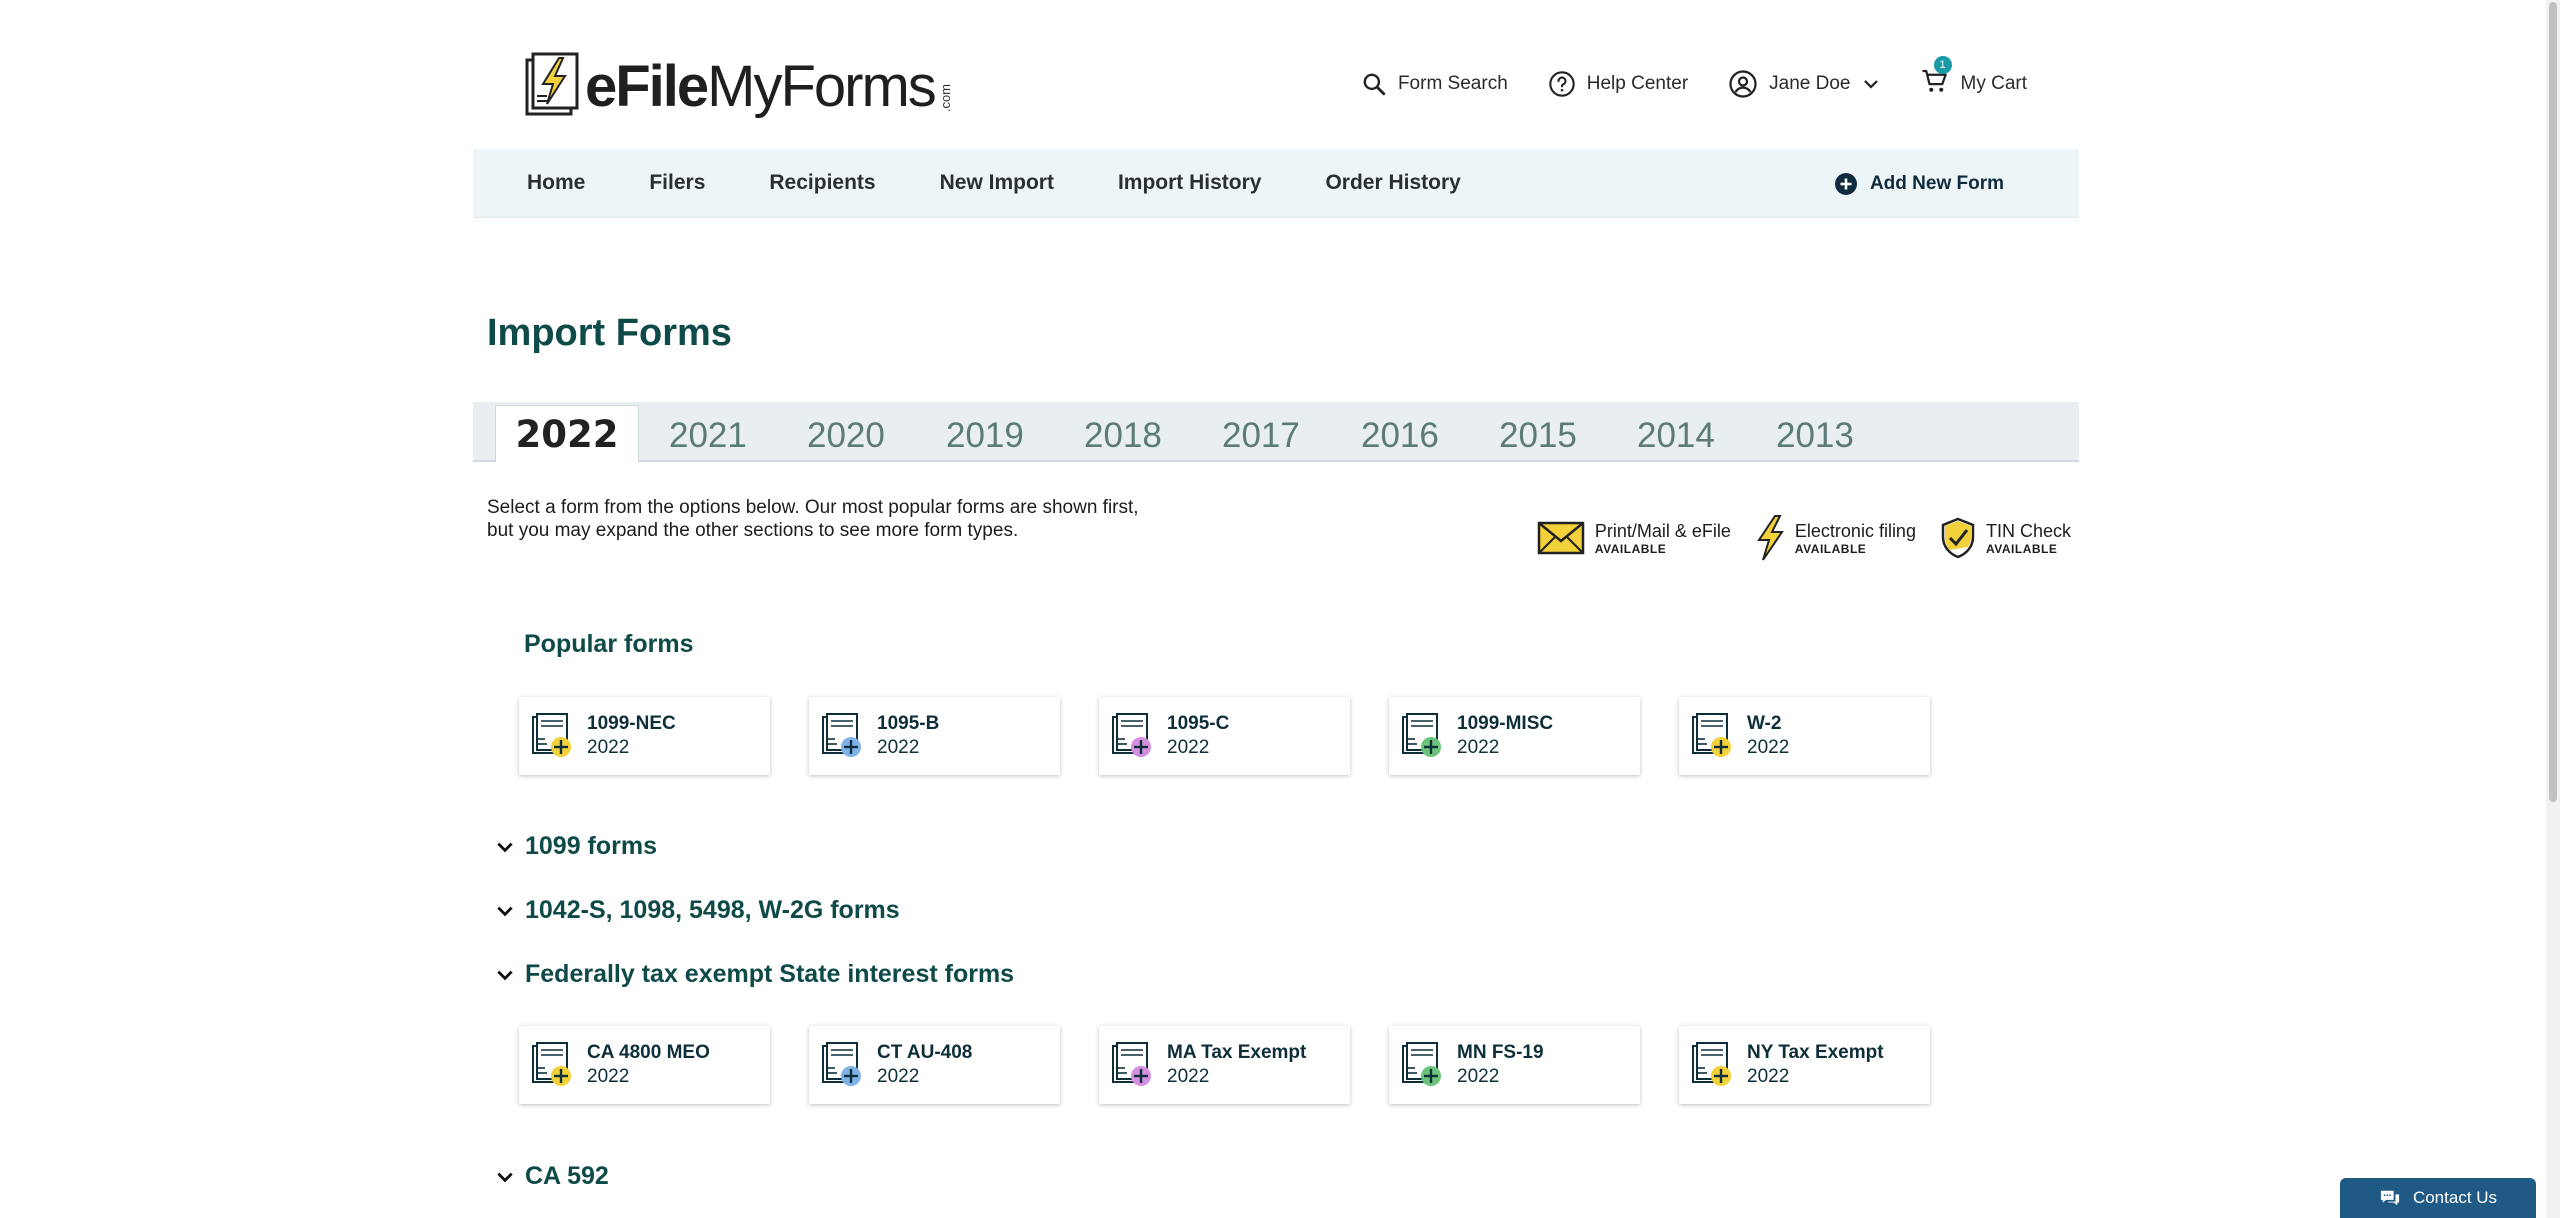  I want to click on form-card-ct-au-408: CT AU-408 2022, so click(934, 1065).